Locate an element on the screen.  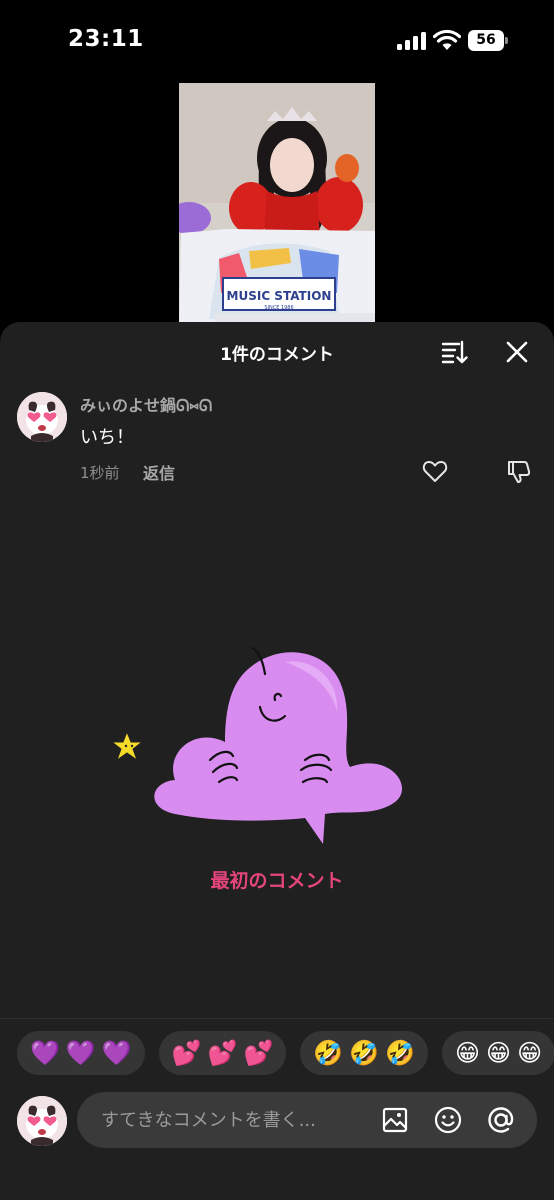
comment-composer is located at coordinates (277, 1122).